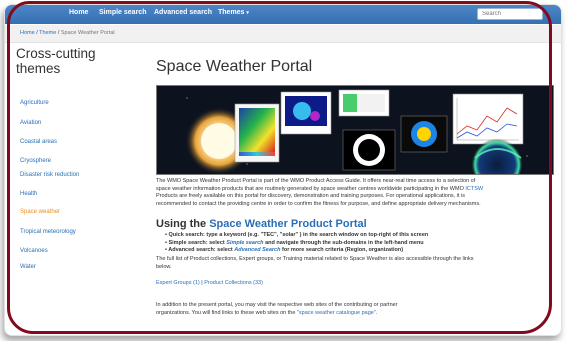  I want to click on ictsw-link: ICTSW, so click(474, 189).